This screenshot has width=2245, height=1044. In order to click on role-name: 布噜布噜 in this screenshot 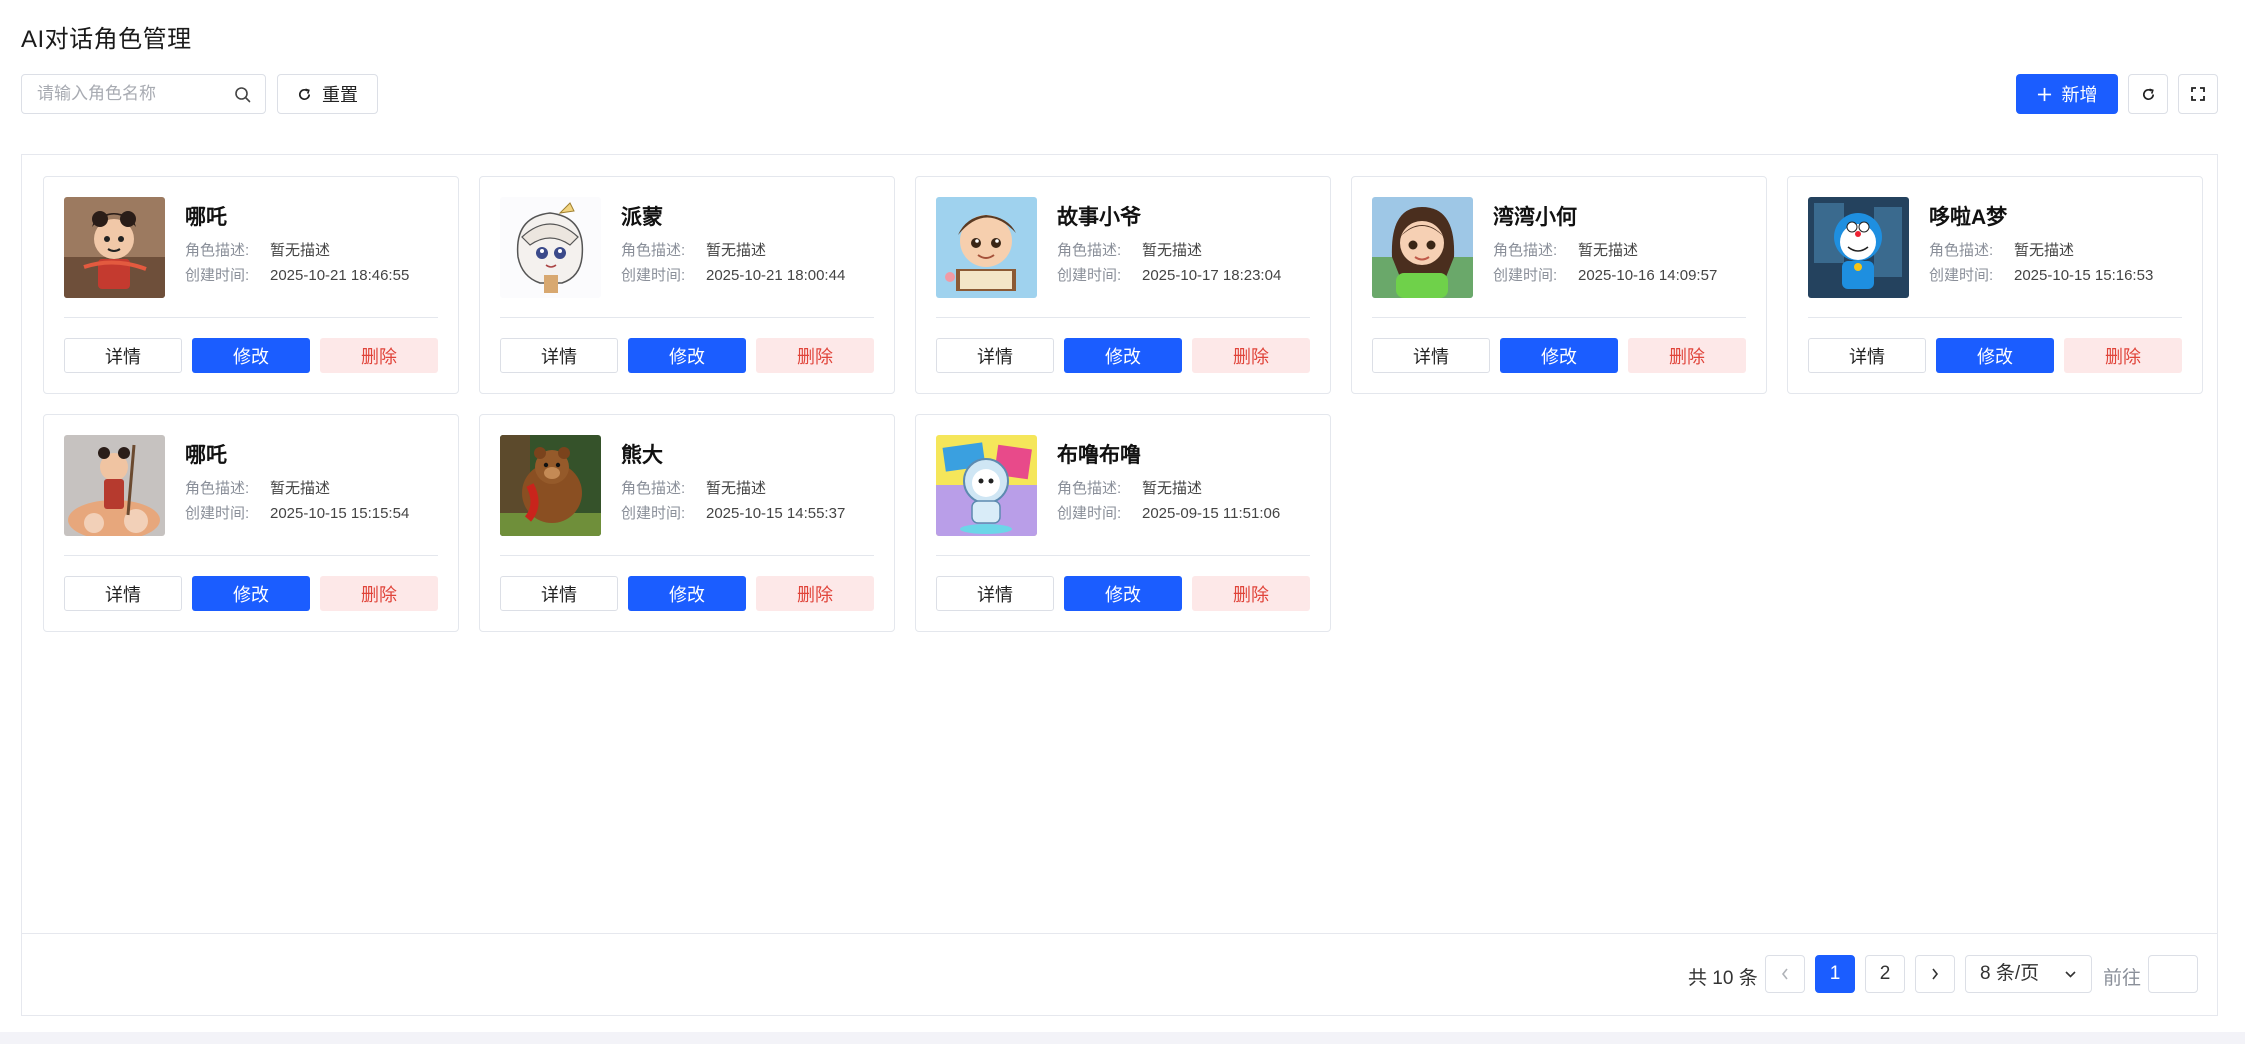, I will do `click(1099, 455)`.